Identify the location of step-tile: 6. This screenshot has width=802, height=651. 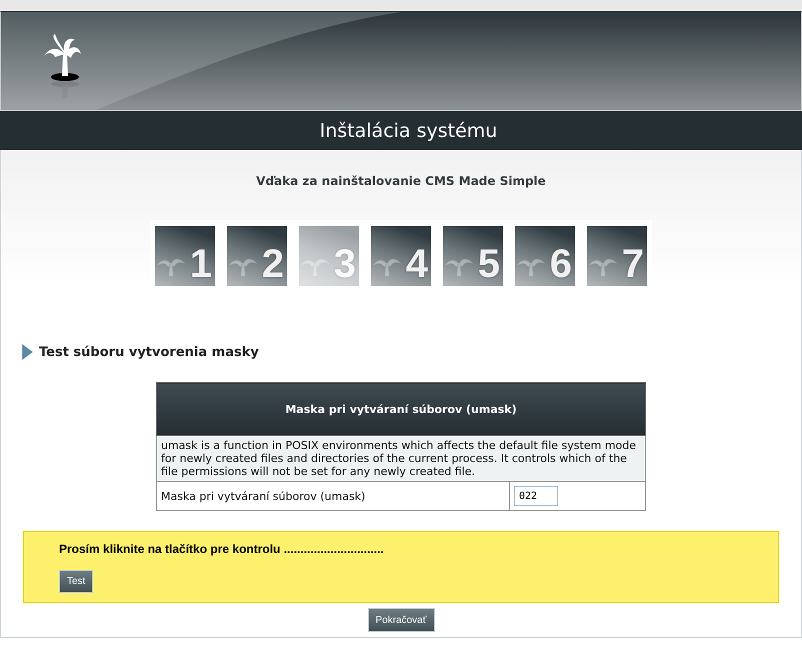
(545, 256).